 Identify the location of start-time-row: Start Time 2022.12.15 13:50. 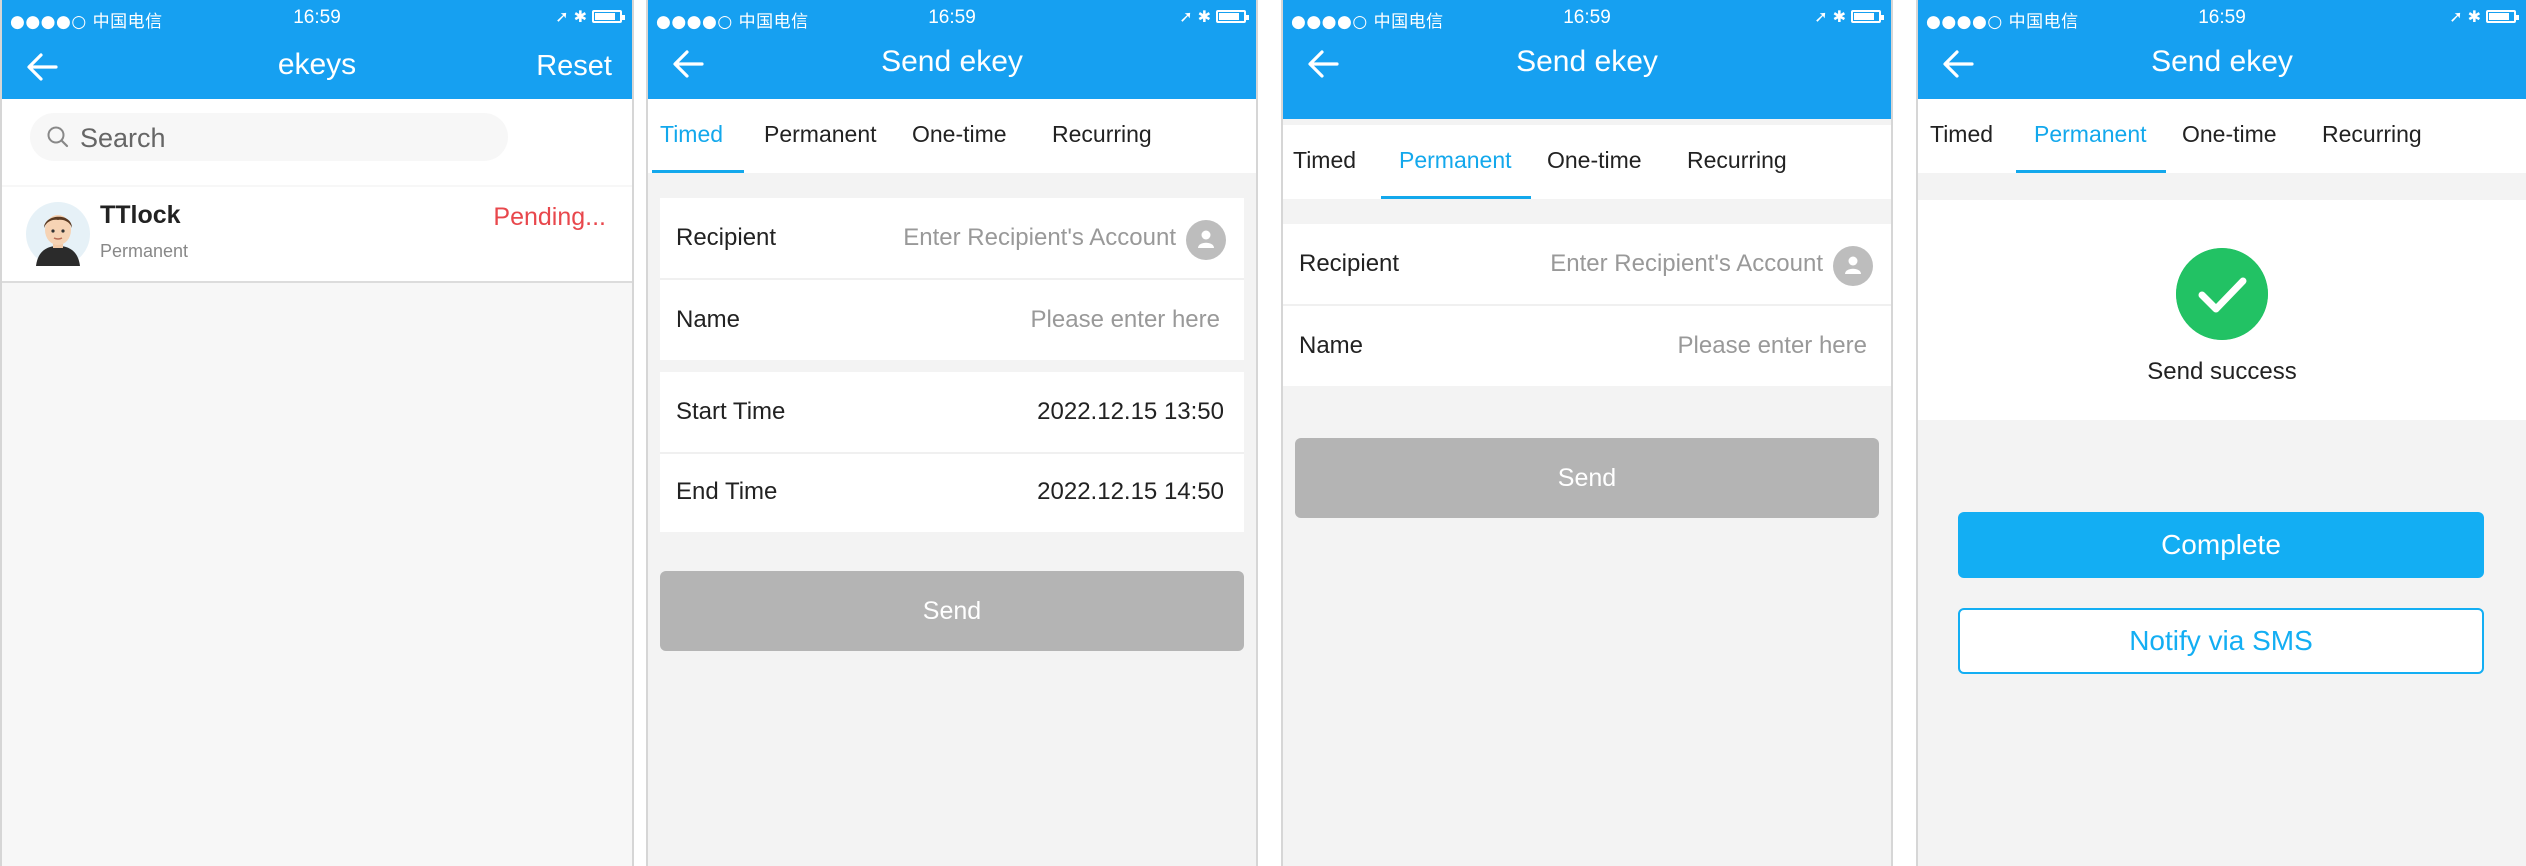
(952, 413).